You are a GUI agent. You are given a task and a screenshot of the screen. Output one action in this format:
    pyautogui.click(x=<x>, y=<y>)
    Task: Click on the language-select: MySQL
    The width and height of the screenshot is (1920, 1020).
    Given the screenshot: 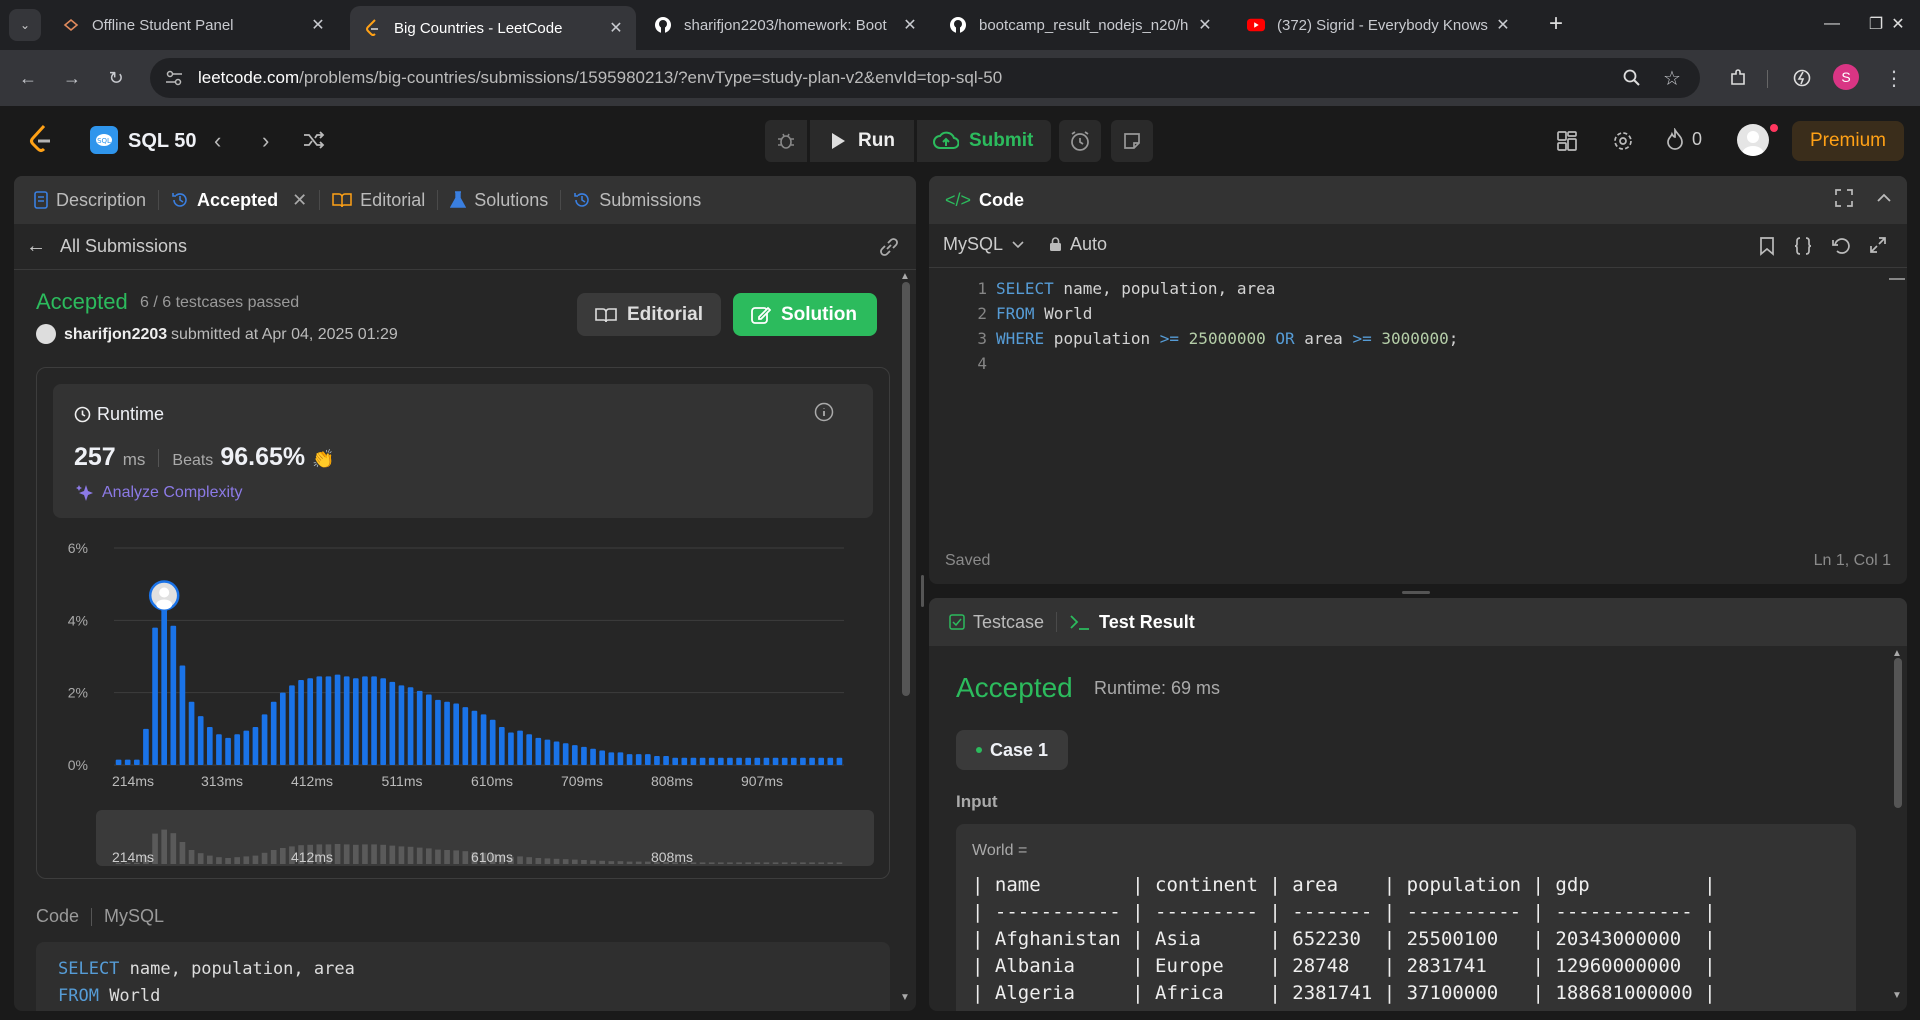 What is the action you would take?
    pyautogui.click(x=984, y=244)
    